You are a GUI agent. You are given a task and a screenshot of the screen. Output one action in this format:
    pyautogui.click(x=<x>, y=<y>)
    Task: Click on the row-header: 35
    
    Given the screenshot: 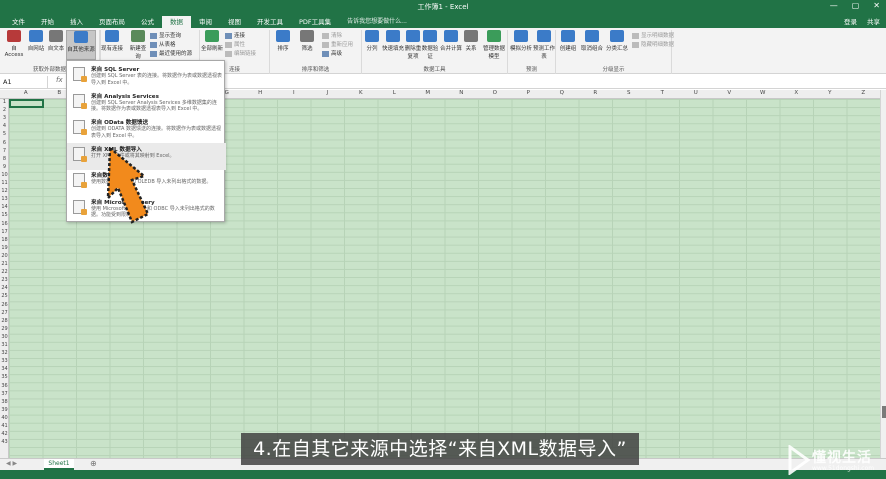 What is the action you would take?
    pyautogui.click(x=4, y=377)
    